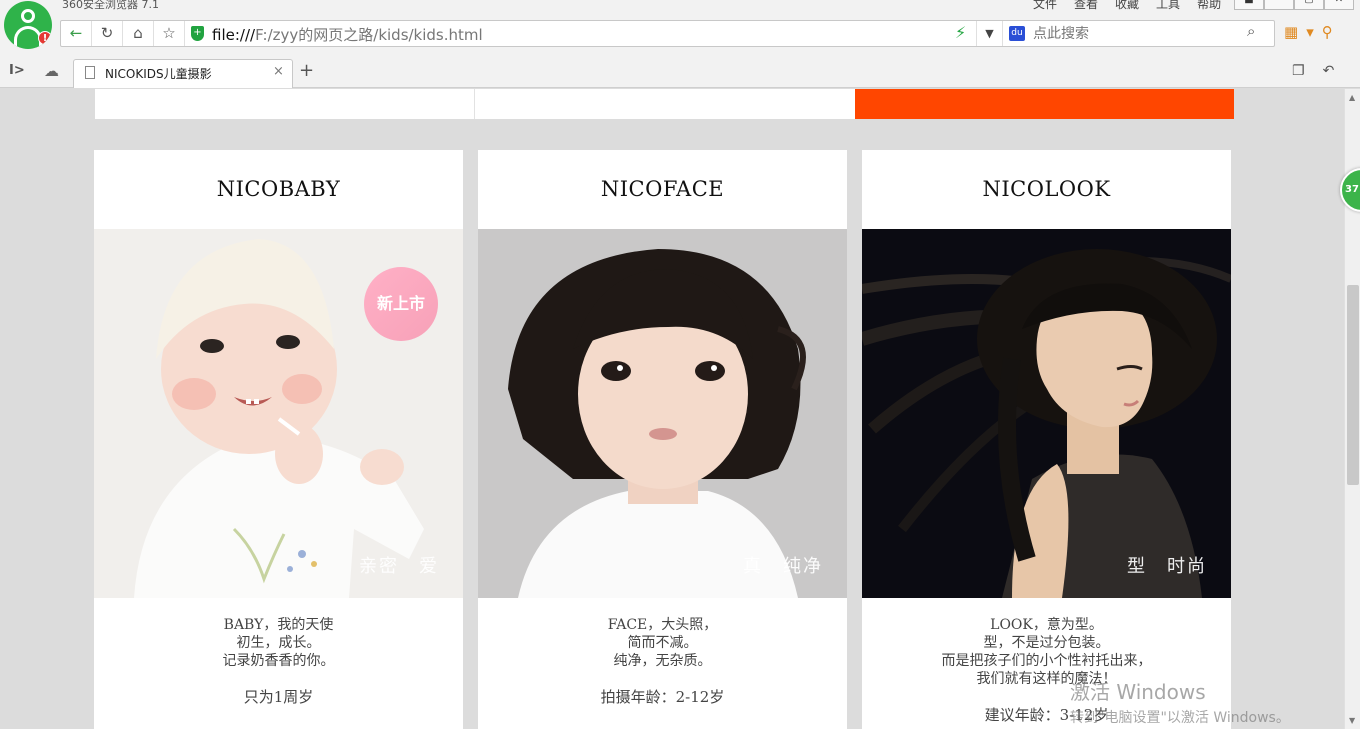 The width and height of the screenshot is (1360, 729). I want to click on desc-line: 纯净，无杂质。, so click(662, 661).